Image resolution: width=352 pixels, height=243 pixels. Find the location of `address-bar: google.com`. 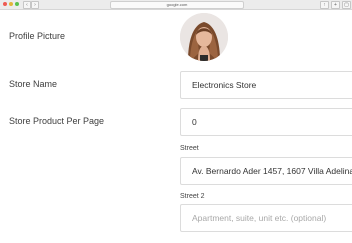

address-bar: google.com is located at coordinates (177, 5).